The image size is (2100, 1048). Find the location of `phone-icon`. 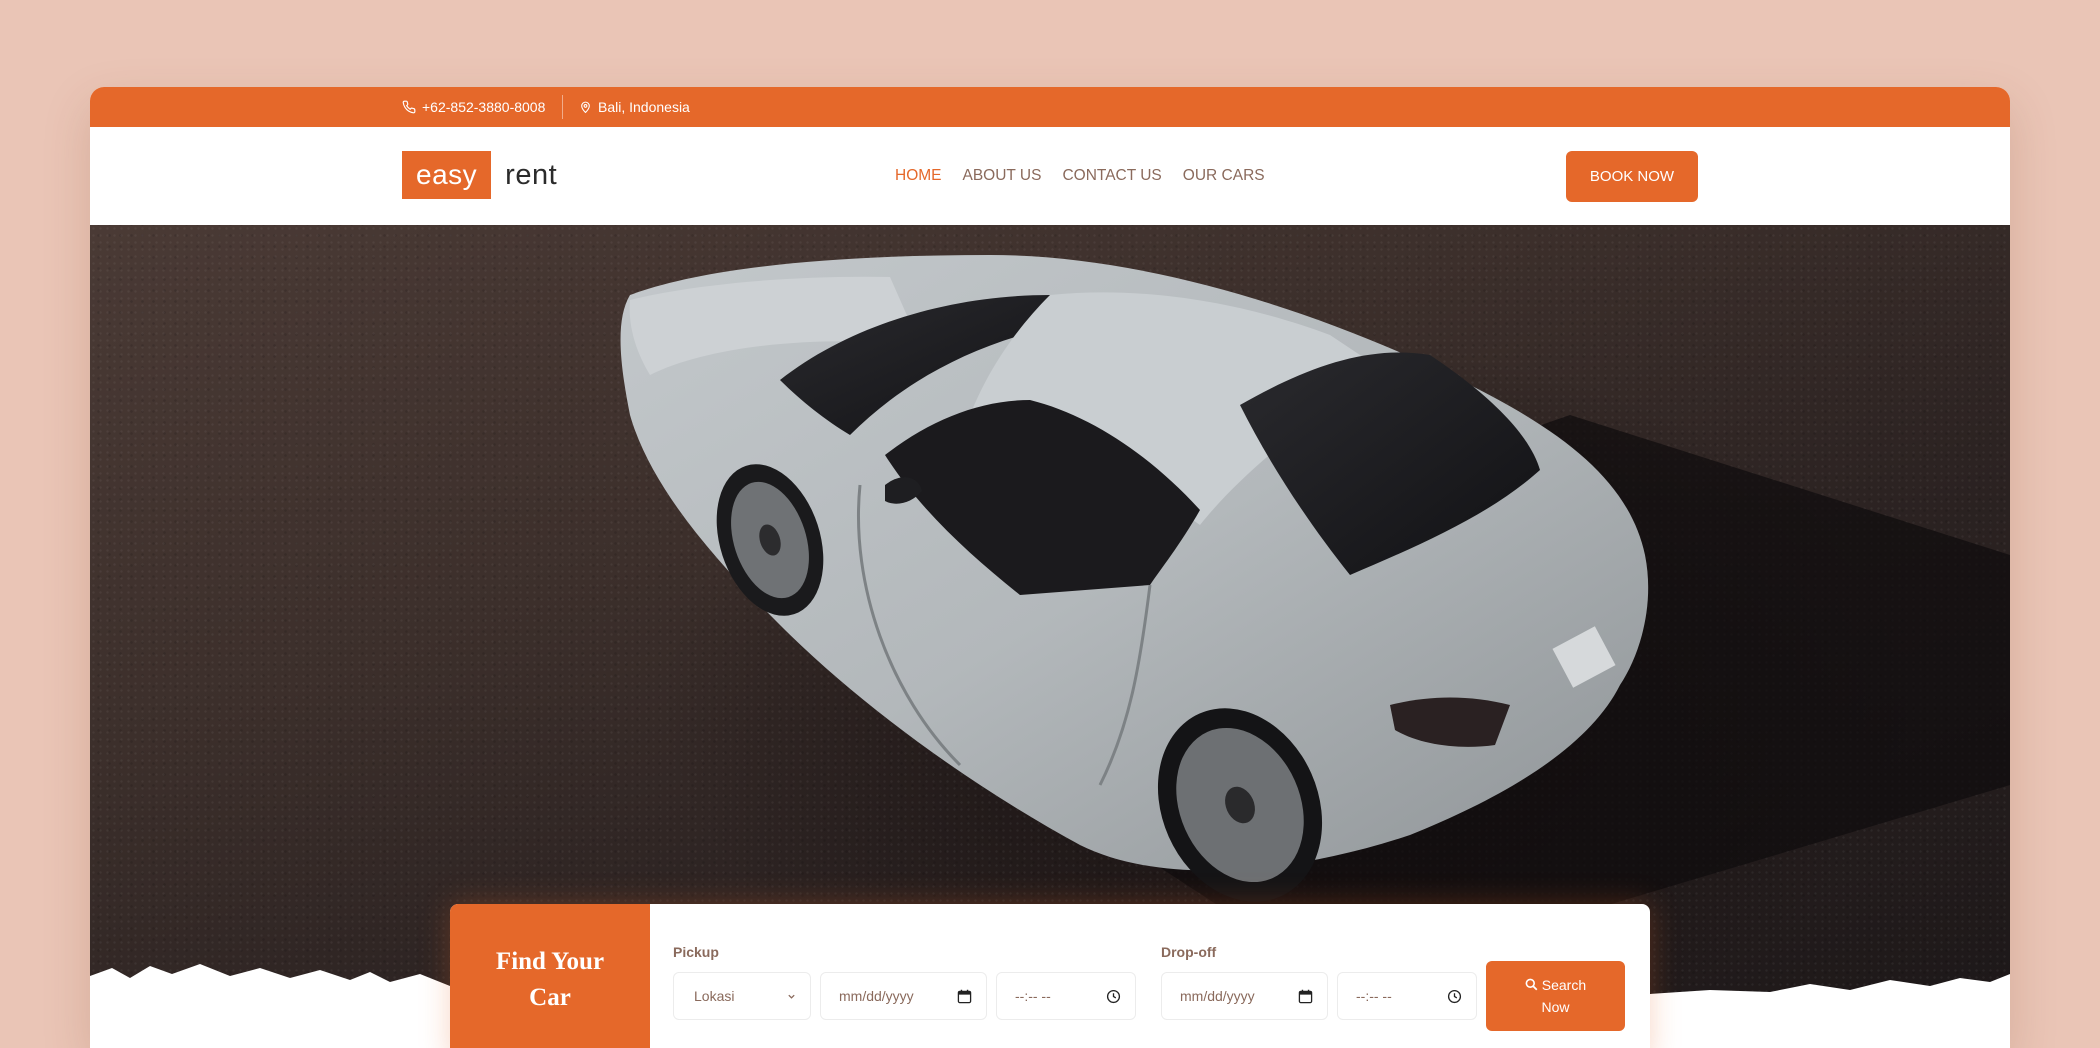

phone-icon is located at coordinates (409, 107).